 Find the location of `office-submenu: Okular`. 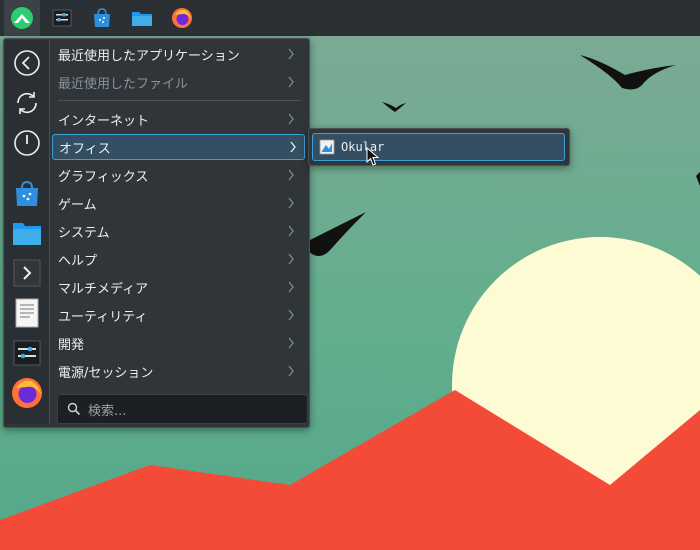

office-submenu: Okular is located at coordinates (439, 147).